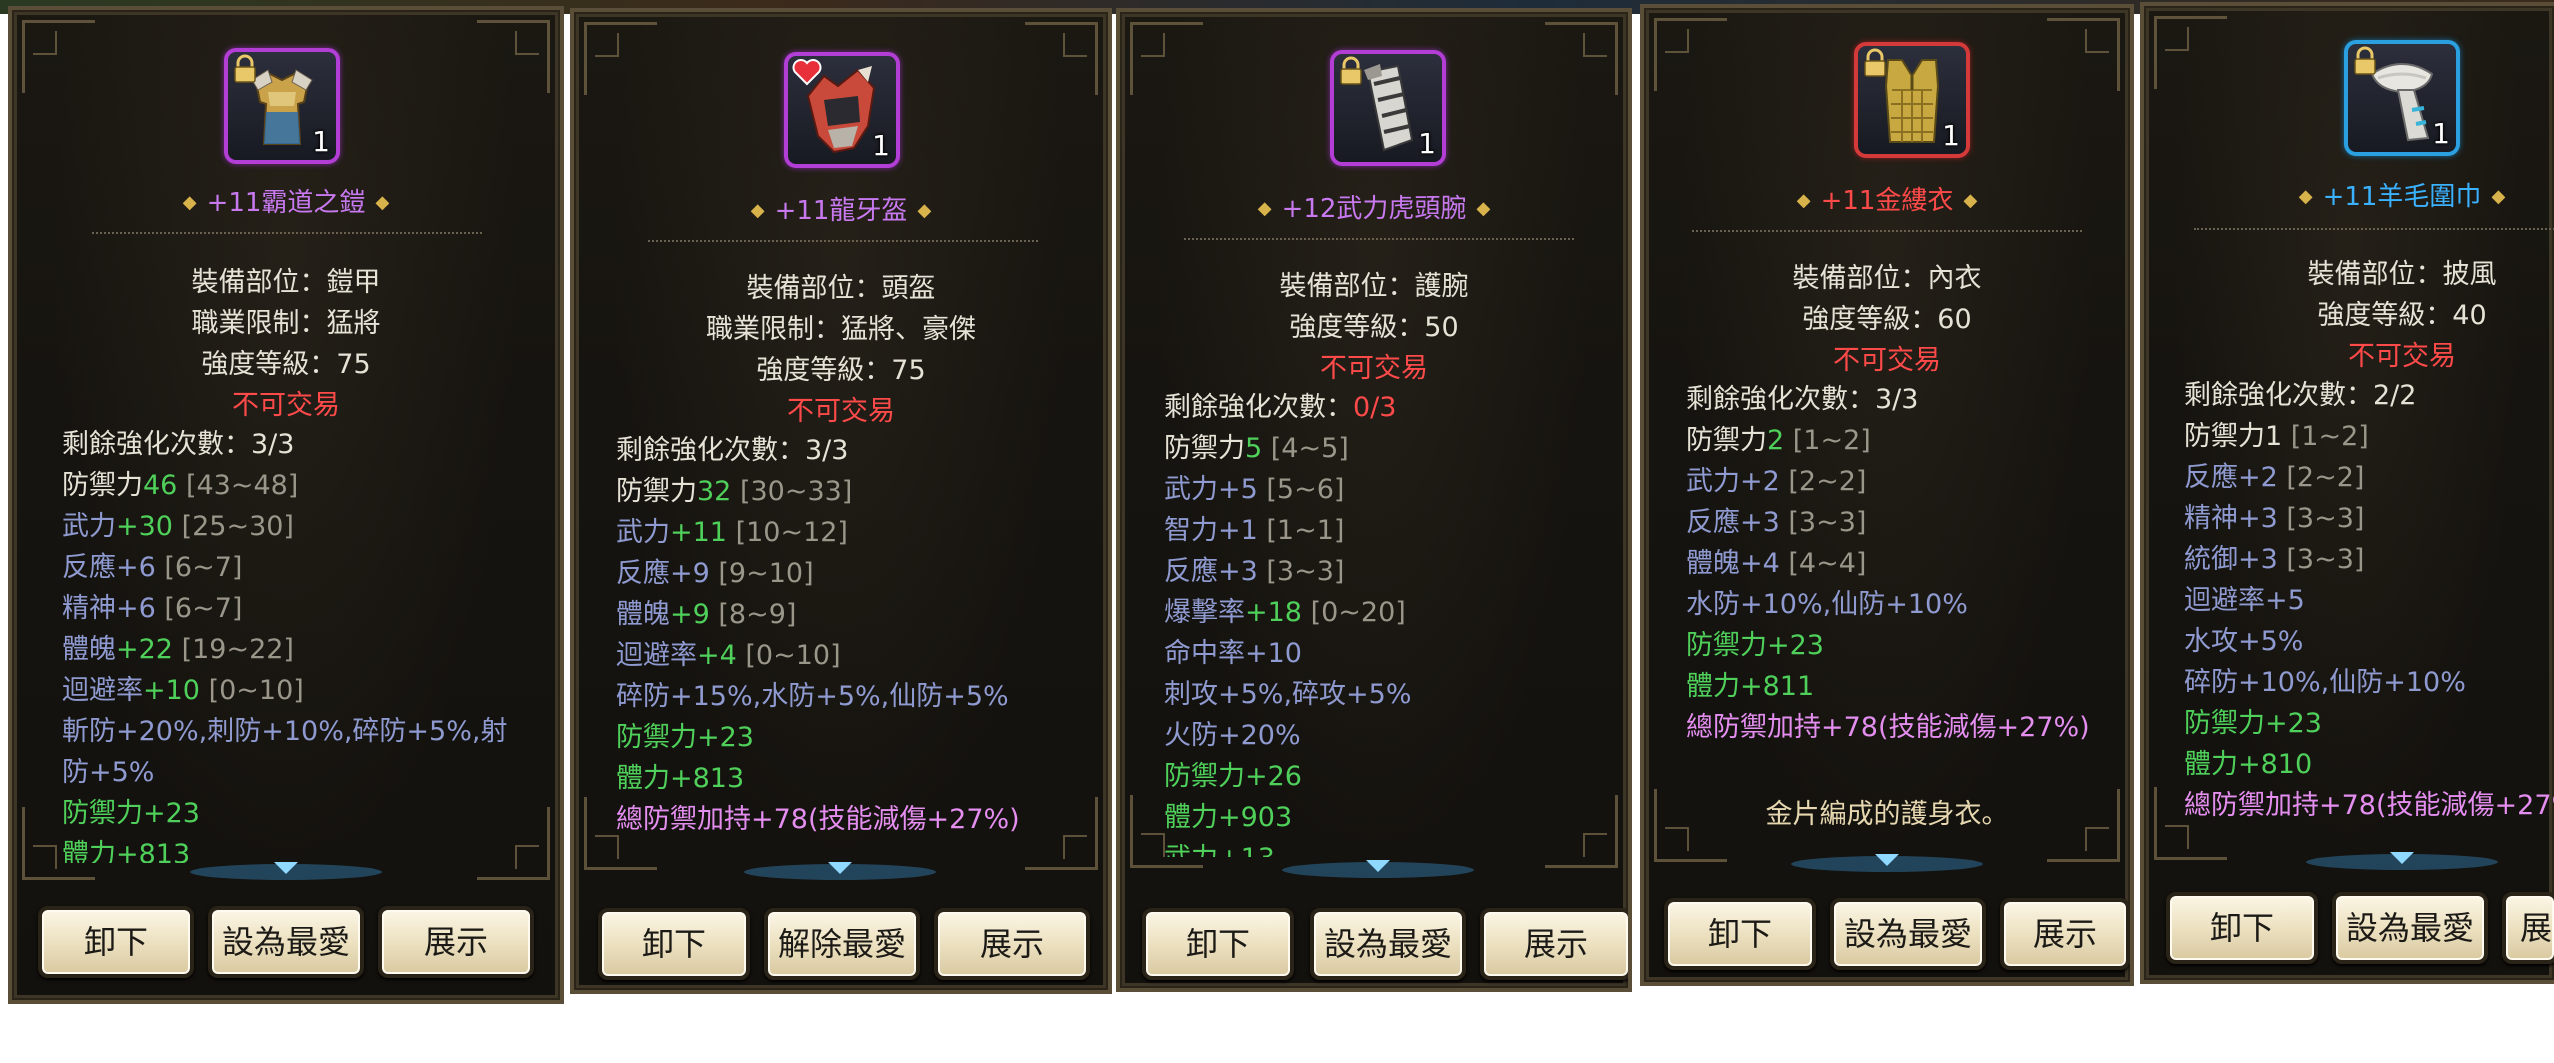 This screenshot has height=1063, width=2554. What do you see at coordinates (2244, 600) in the screenshot?
I see `stat-line: 迴避率+5` at bounding box center [2244, 600].